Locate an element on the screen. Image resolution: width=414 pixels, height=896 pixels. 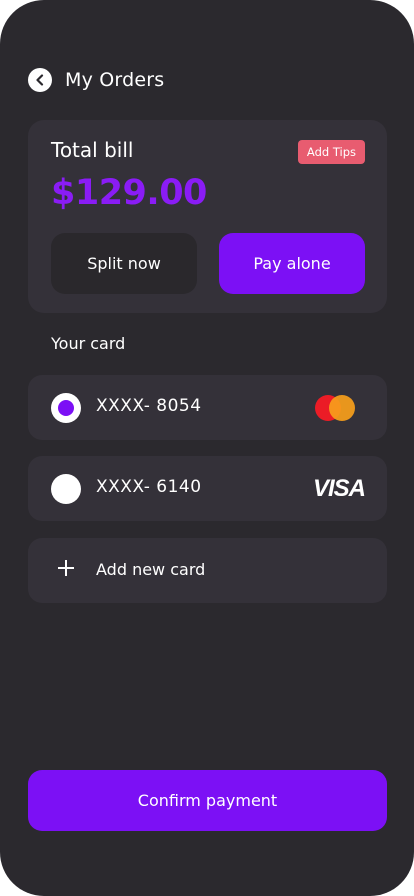
card-option-6140: XXXX- 6140 VISA is located at coordinates (207, 488).